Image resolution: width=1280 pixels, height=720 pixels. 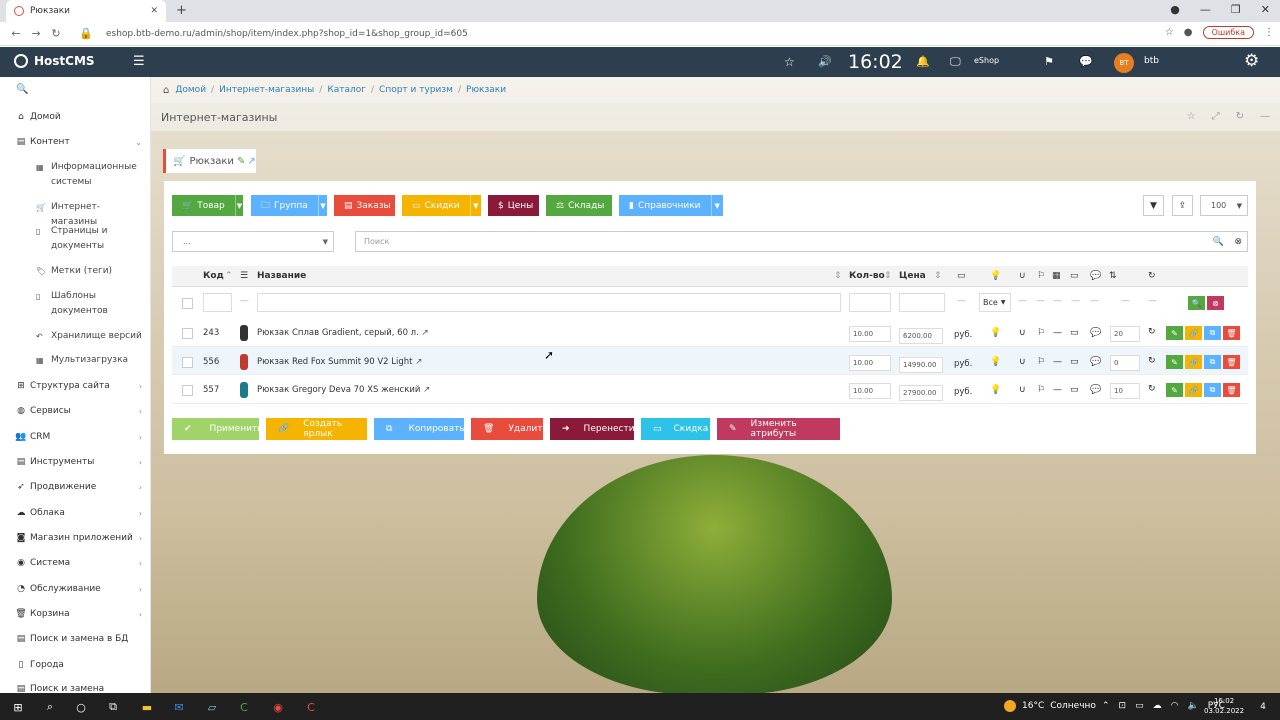 What do you see at coordinates (166, 90) in the screenshot?
I see `home-icon: ⌂` at bounding box center [166, 90].